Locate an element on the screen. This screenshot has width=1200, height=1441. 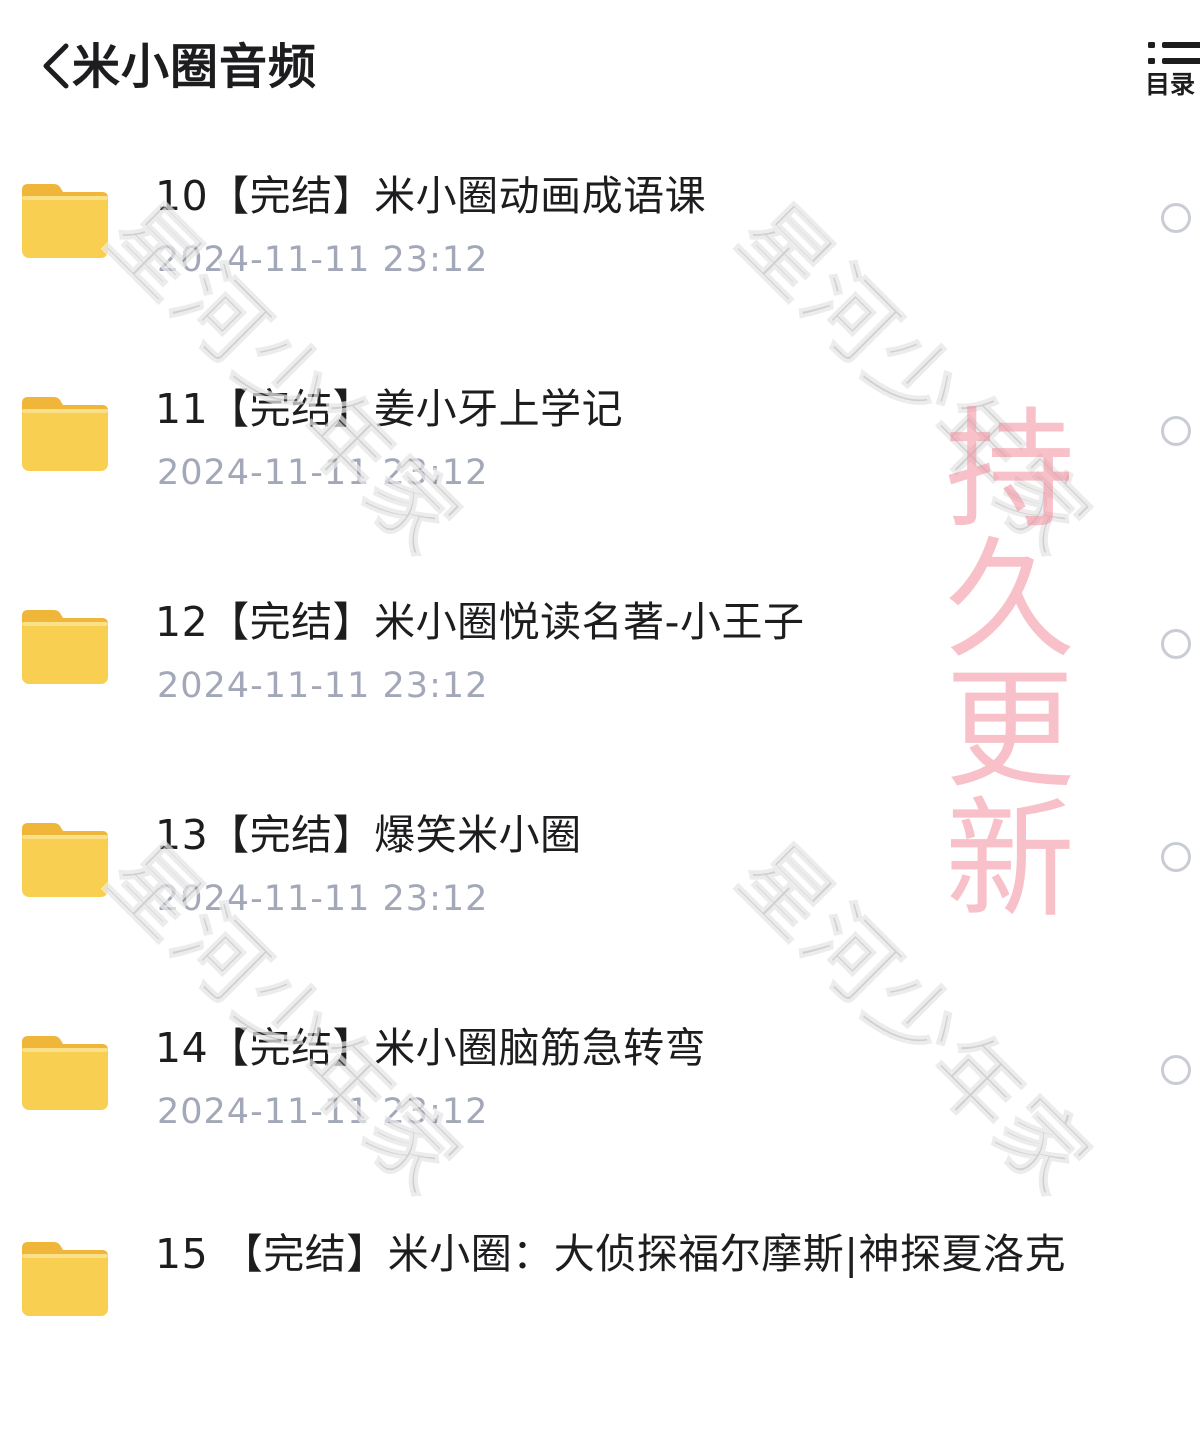
item-title: 14【完结】米小圈脑筋急转弯 is located at coordinates (431, 1048).